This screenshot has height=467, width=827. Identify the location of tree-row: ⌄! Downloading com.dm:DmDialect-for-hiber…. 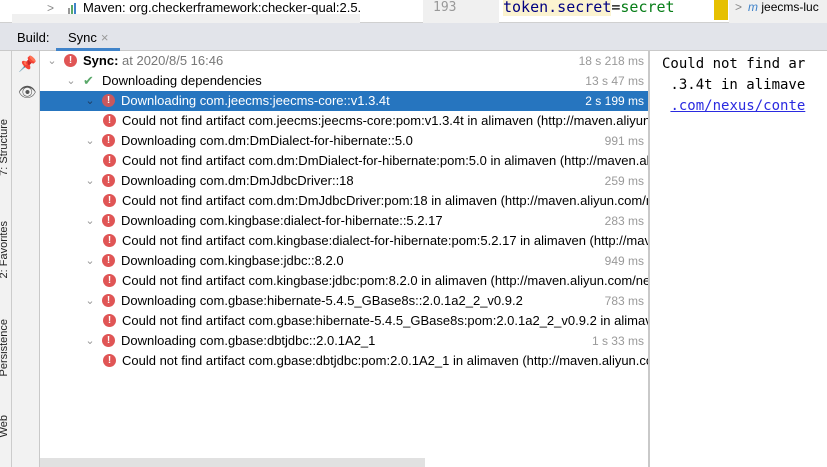
(344, 141).